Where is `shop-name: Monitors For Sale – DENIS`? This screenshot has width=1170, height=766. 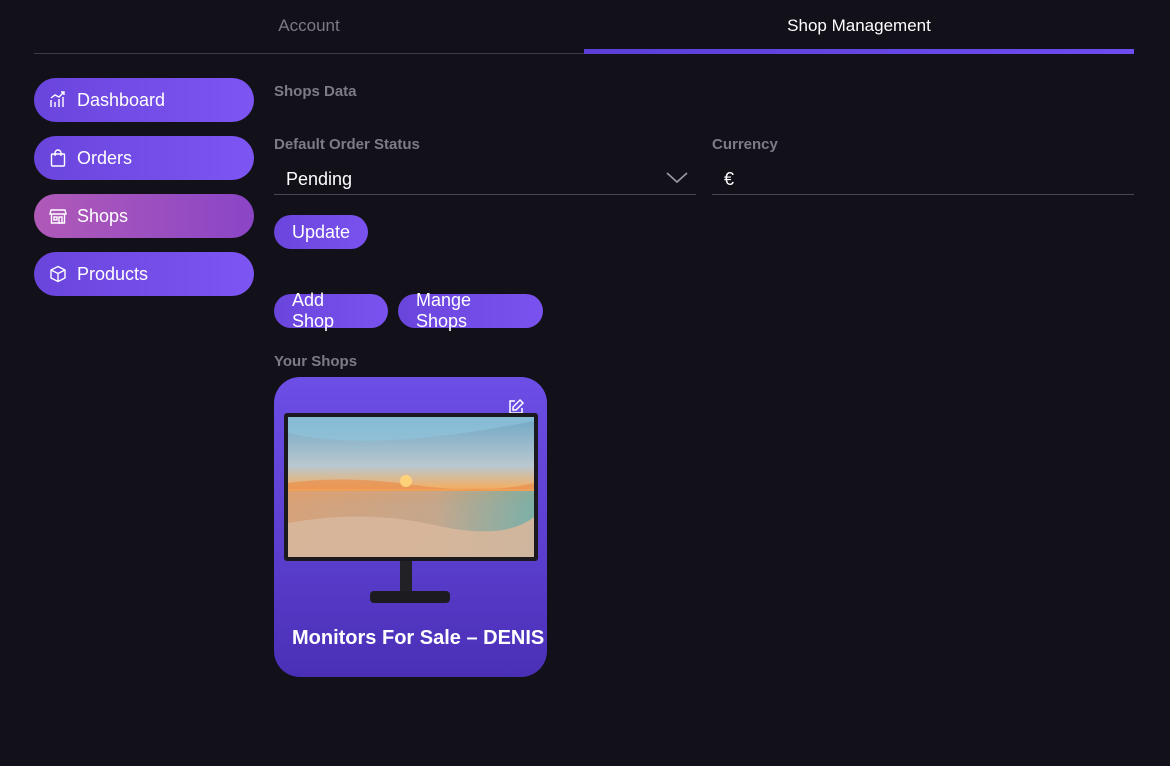 shop-name: Monitors For Sale – DENIS is located at coordinates (418, 638).